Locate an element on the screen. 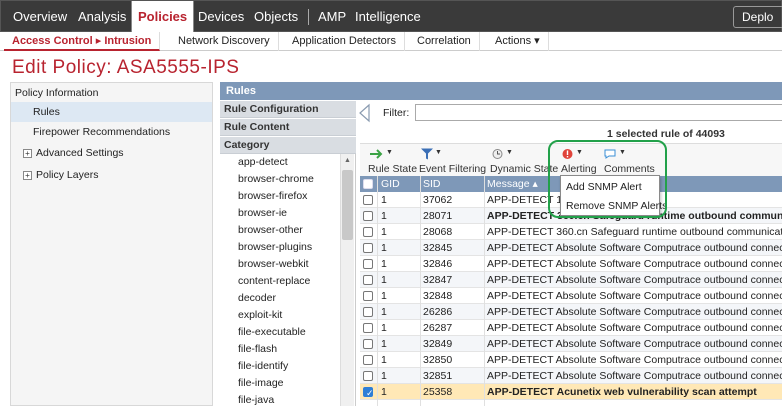 The height and width of the screenshot is (406, 782). filter-label: Filter: is located at coordinates (396, 113).